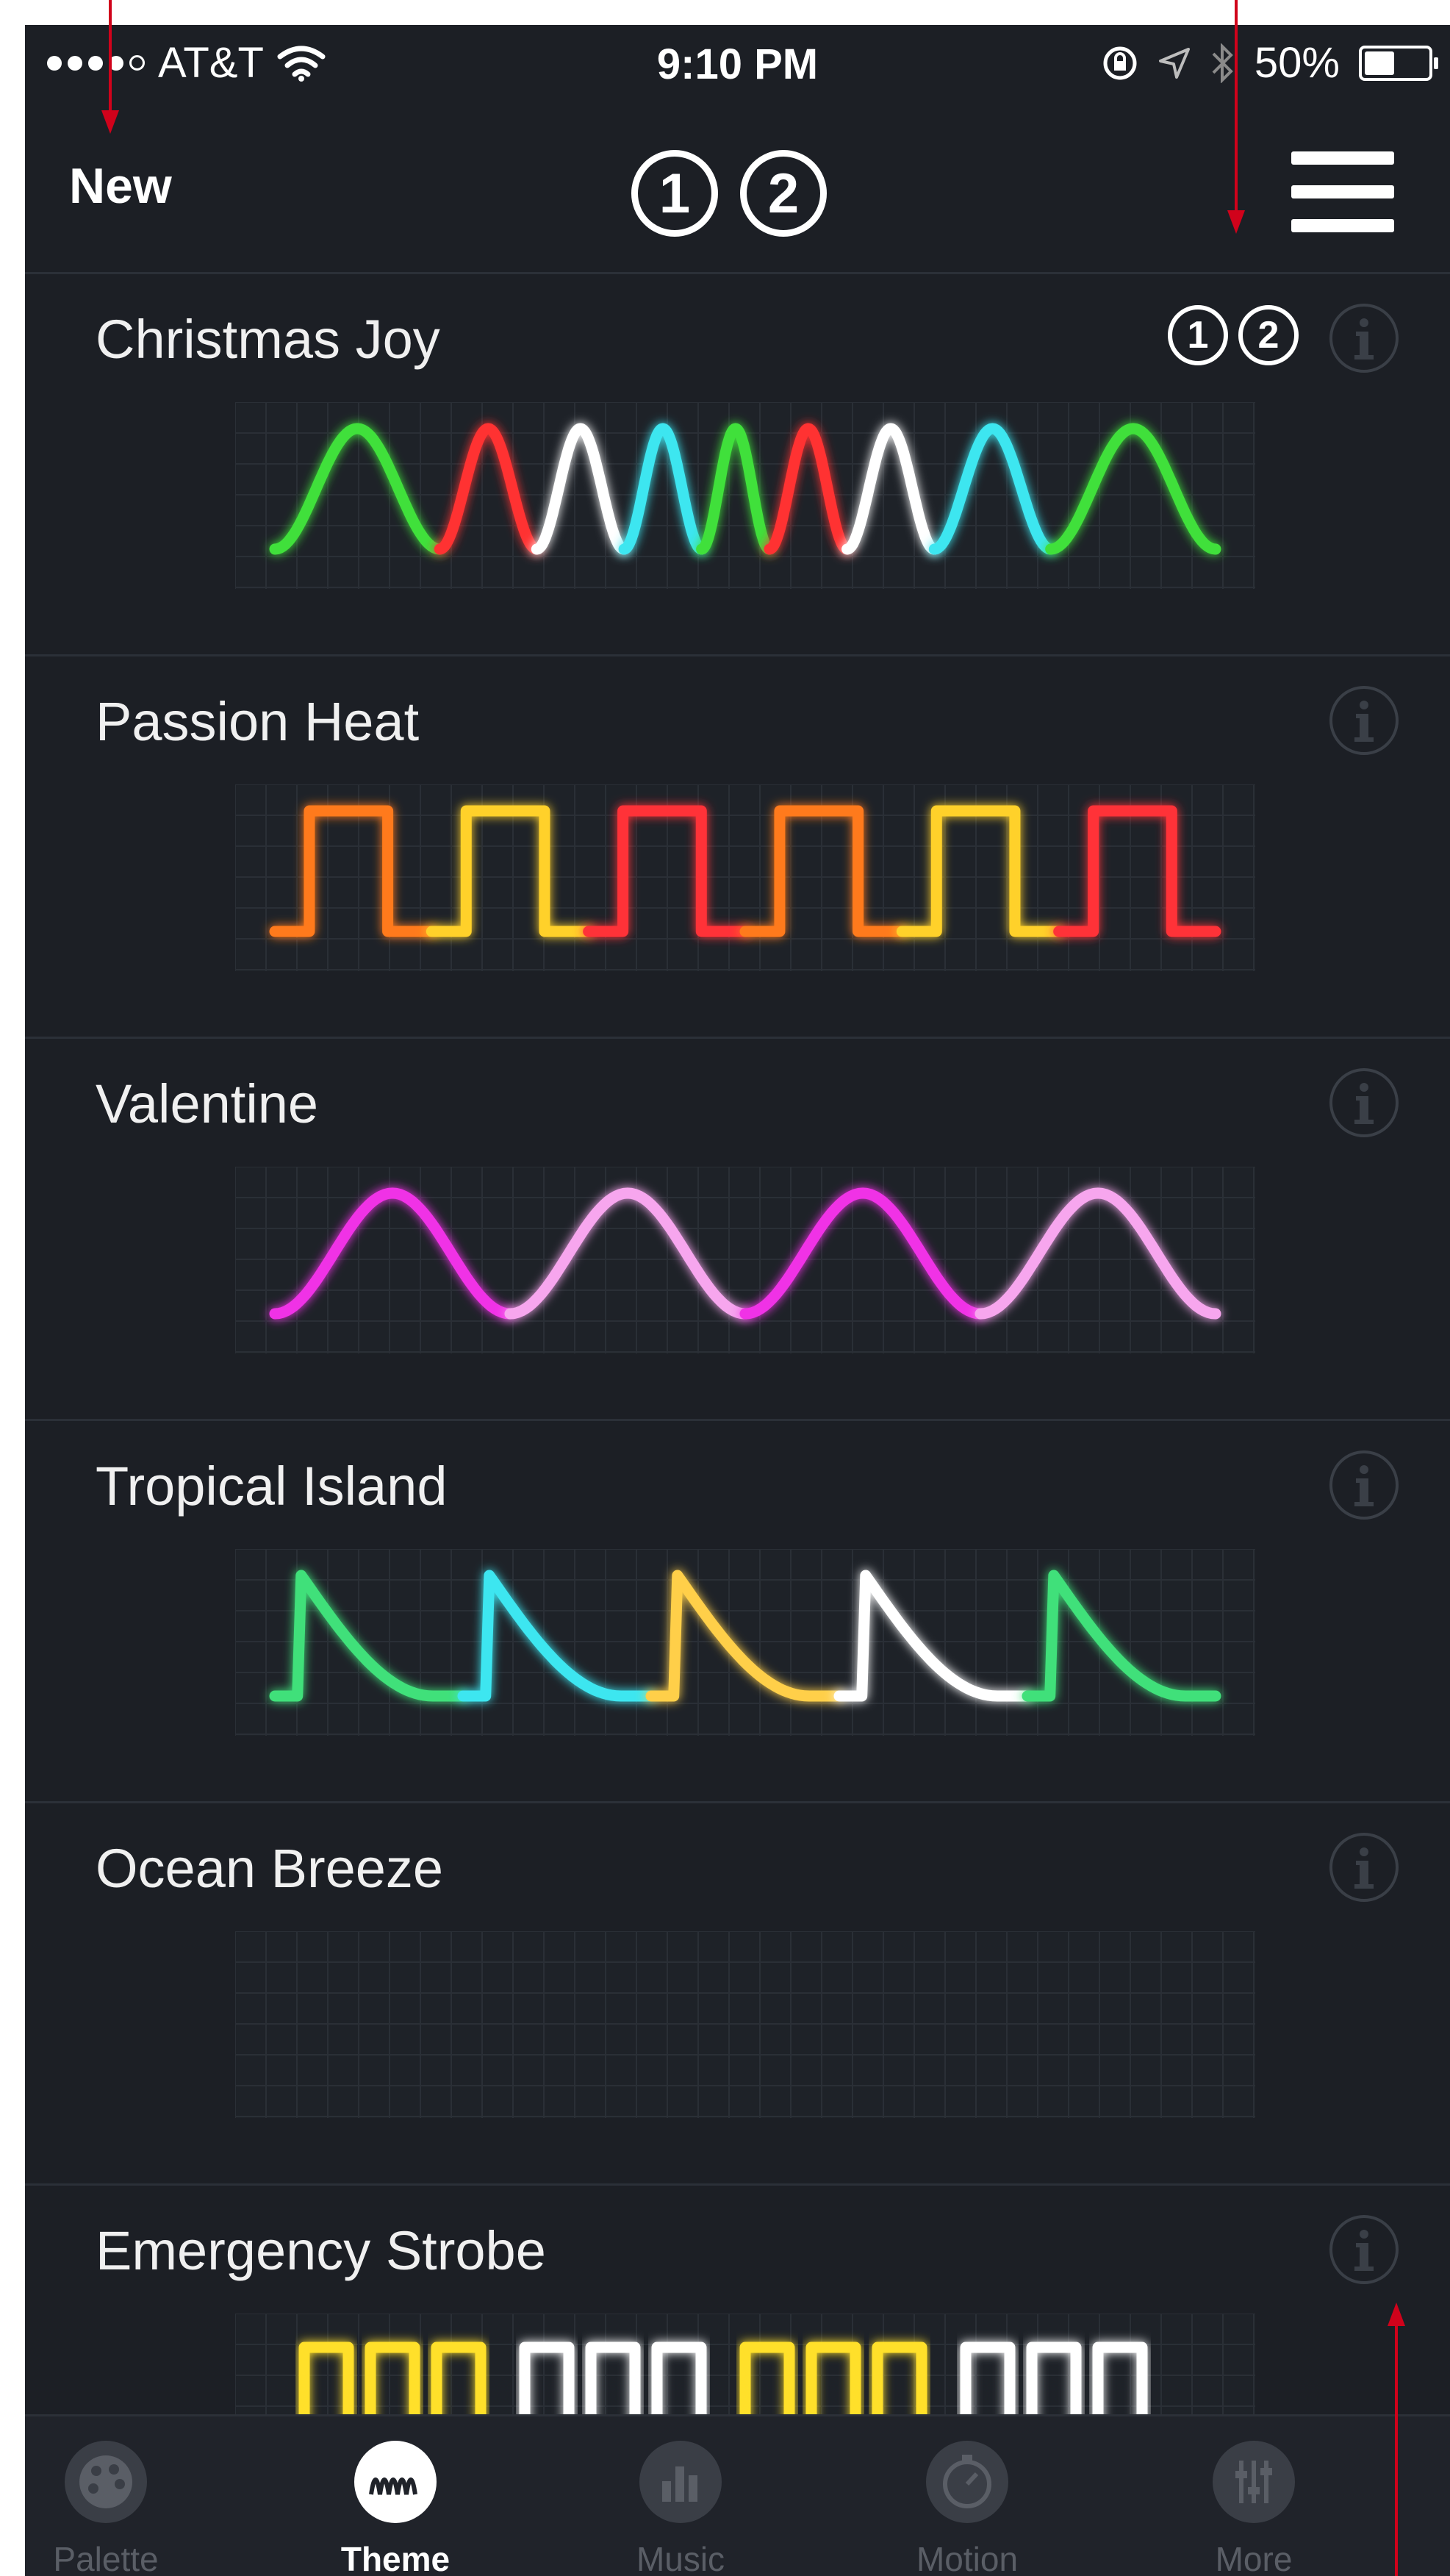 This screenshot has height=2576, width=1450. Describe the element at coordinates (967, 2482) in the screenshot. I see `stopwatch-icon` at that location.